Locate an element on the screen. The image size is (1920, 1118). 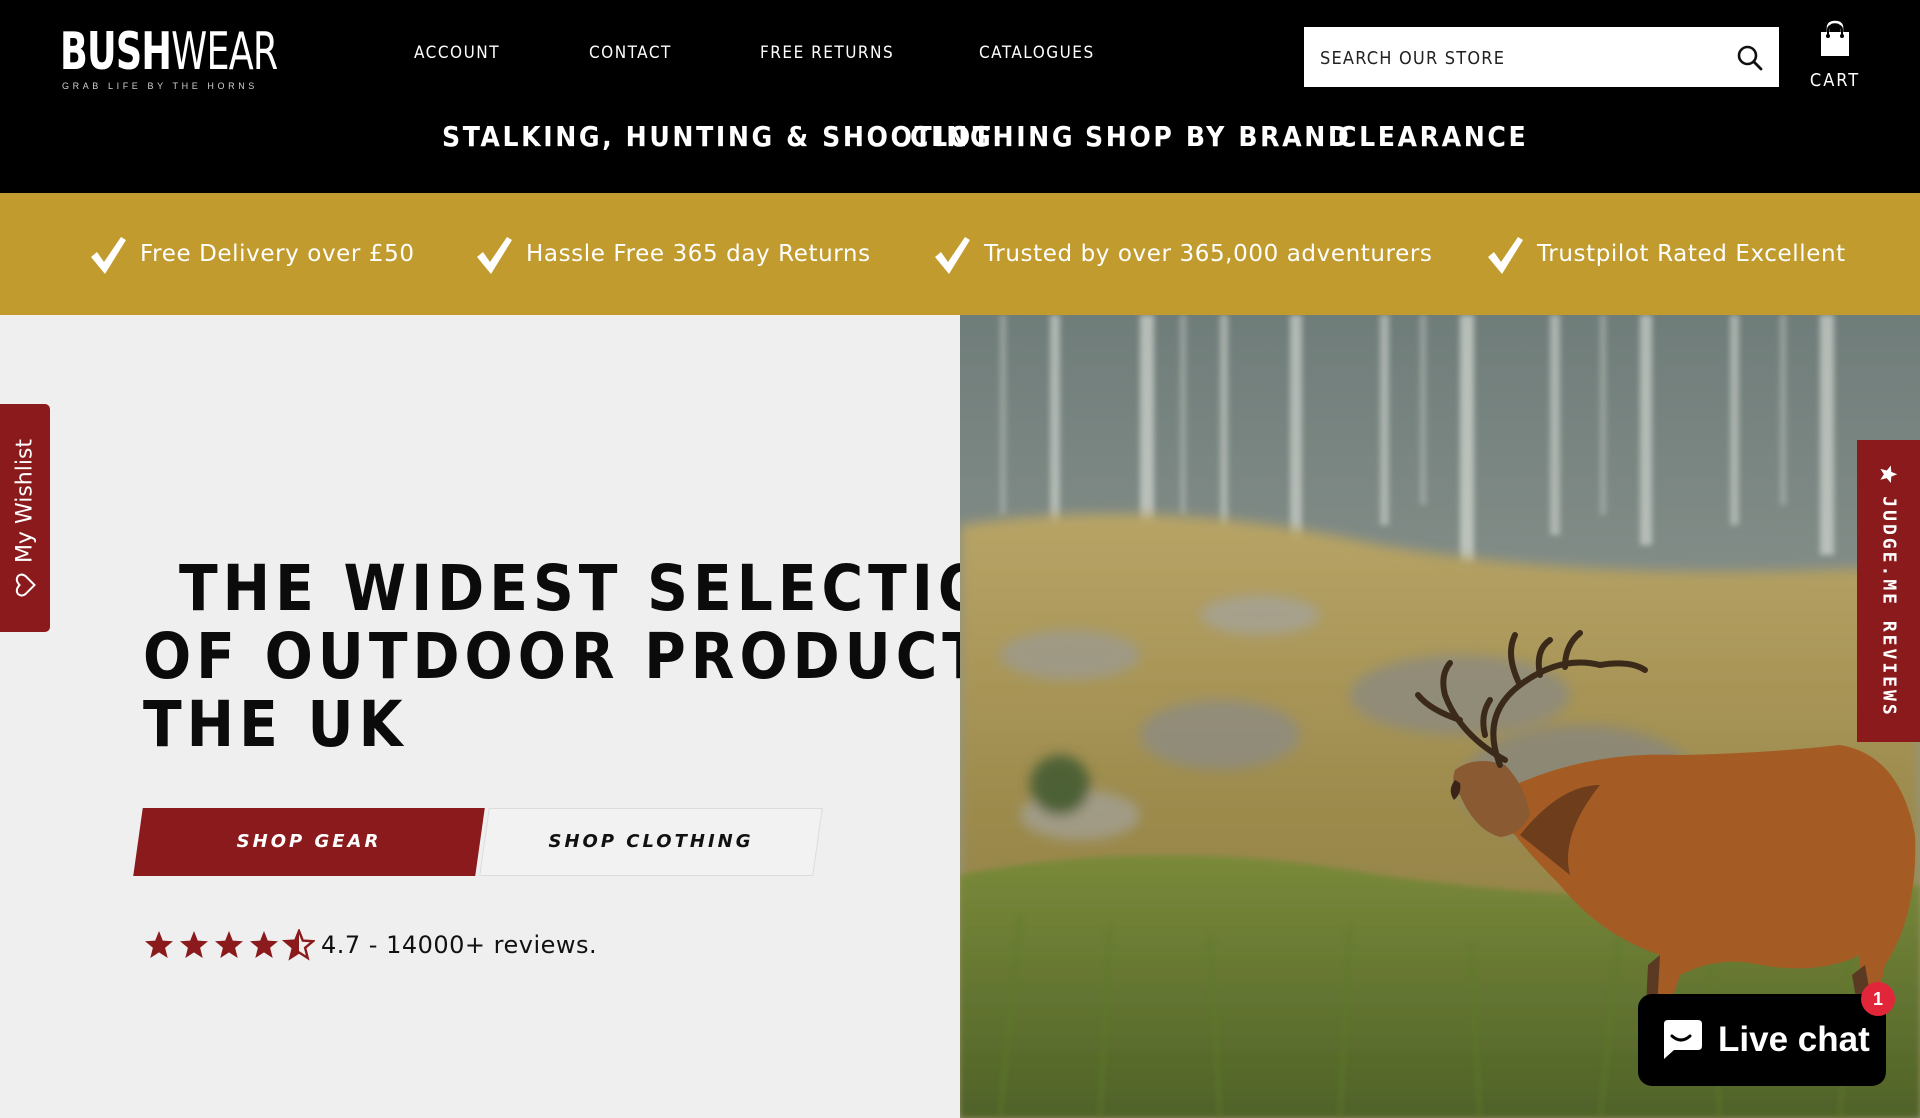
nav-clearance: CLEARANCE is located at coordinates (1433, 136).